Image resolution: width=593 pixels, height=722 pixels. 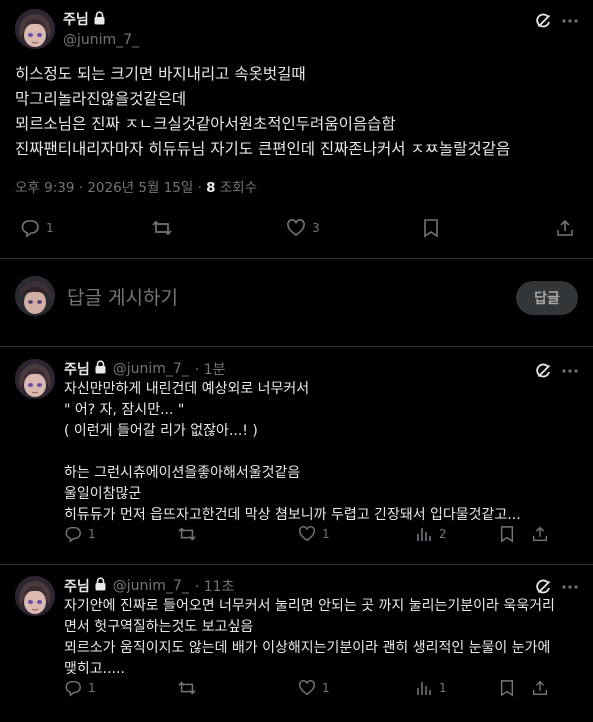 I want to click on views-label: 조회수, so click(x=236, y=188).